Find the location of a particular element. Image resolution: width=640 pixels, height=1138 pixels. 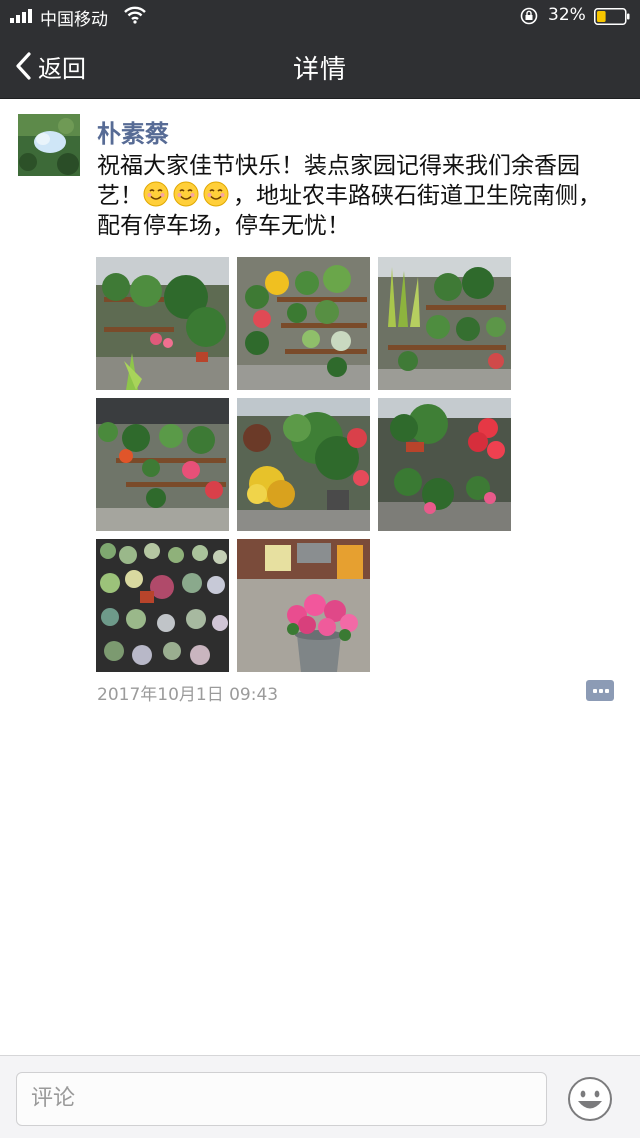

emoji-button-icon is located at coordinates (590, 1099).